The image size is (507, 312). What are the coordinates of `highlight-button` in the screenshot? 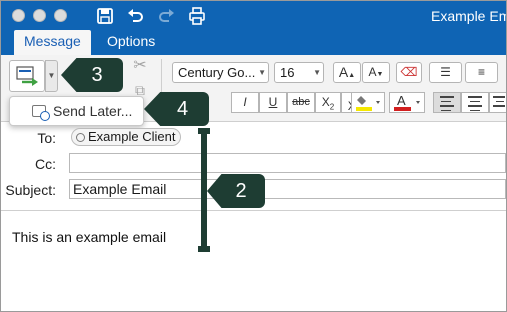 It's located at (368, 102).